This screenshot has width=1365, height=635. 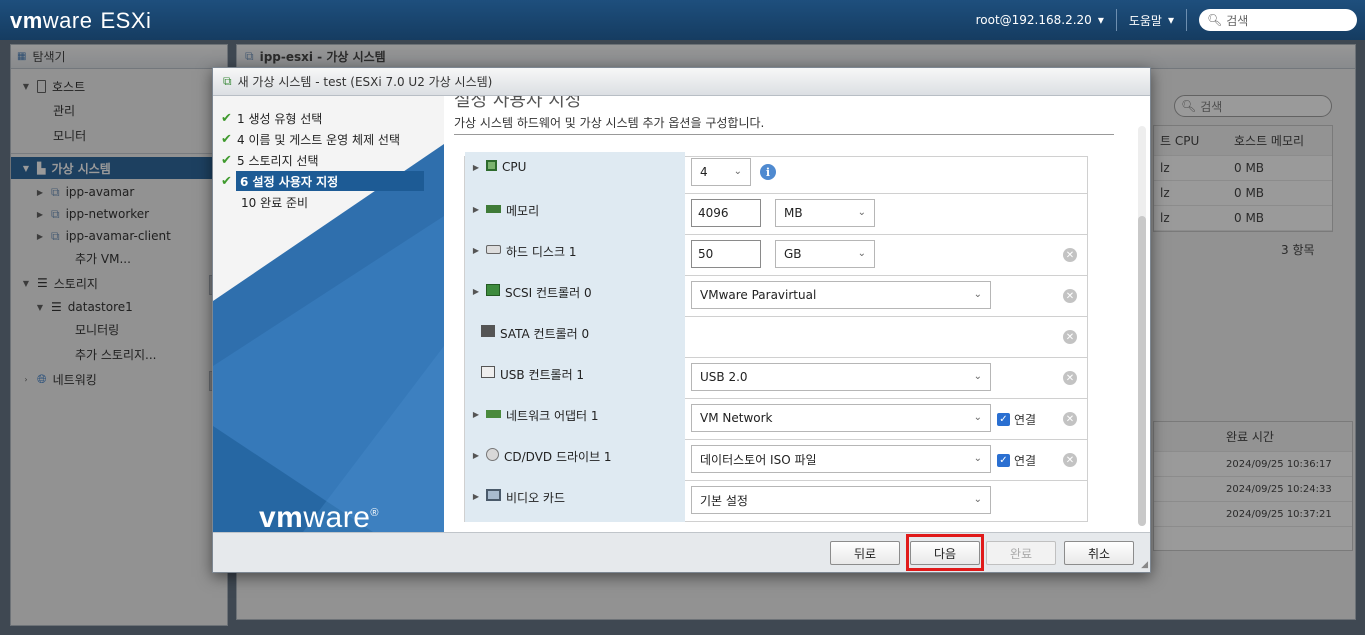 What do you see at coordinates (491, 165) in the screenshot?
I see `cpu-icon` at bounding box center [491, 165].